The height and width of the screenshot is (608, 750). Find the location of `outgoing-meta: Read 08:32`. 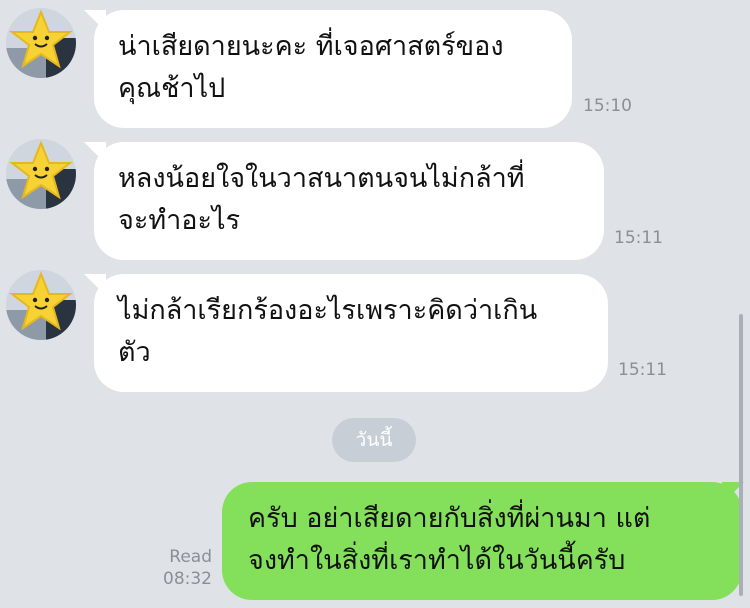

outgoing-meta: Read 08:32 is located at coordinates (184, 568).